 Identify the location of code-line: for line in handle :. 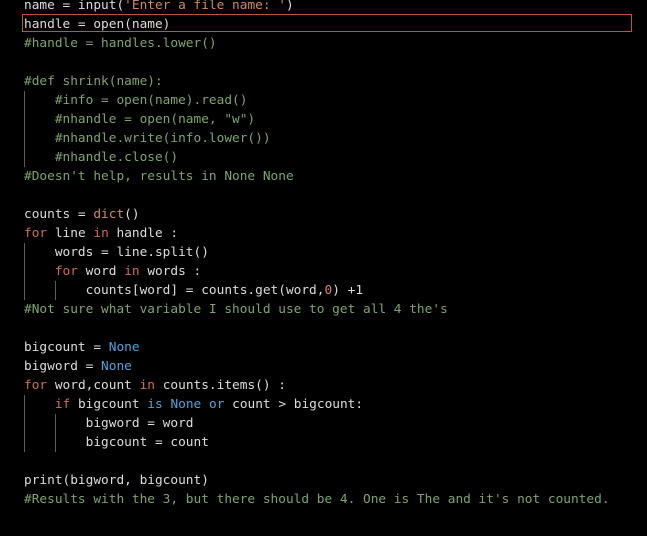
(101, 233).